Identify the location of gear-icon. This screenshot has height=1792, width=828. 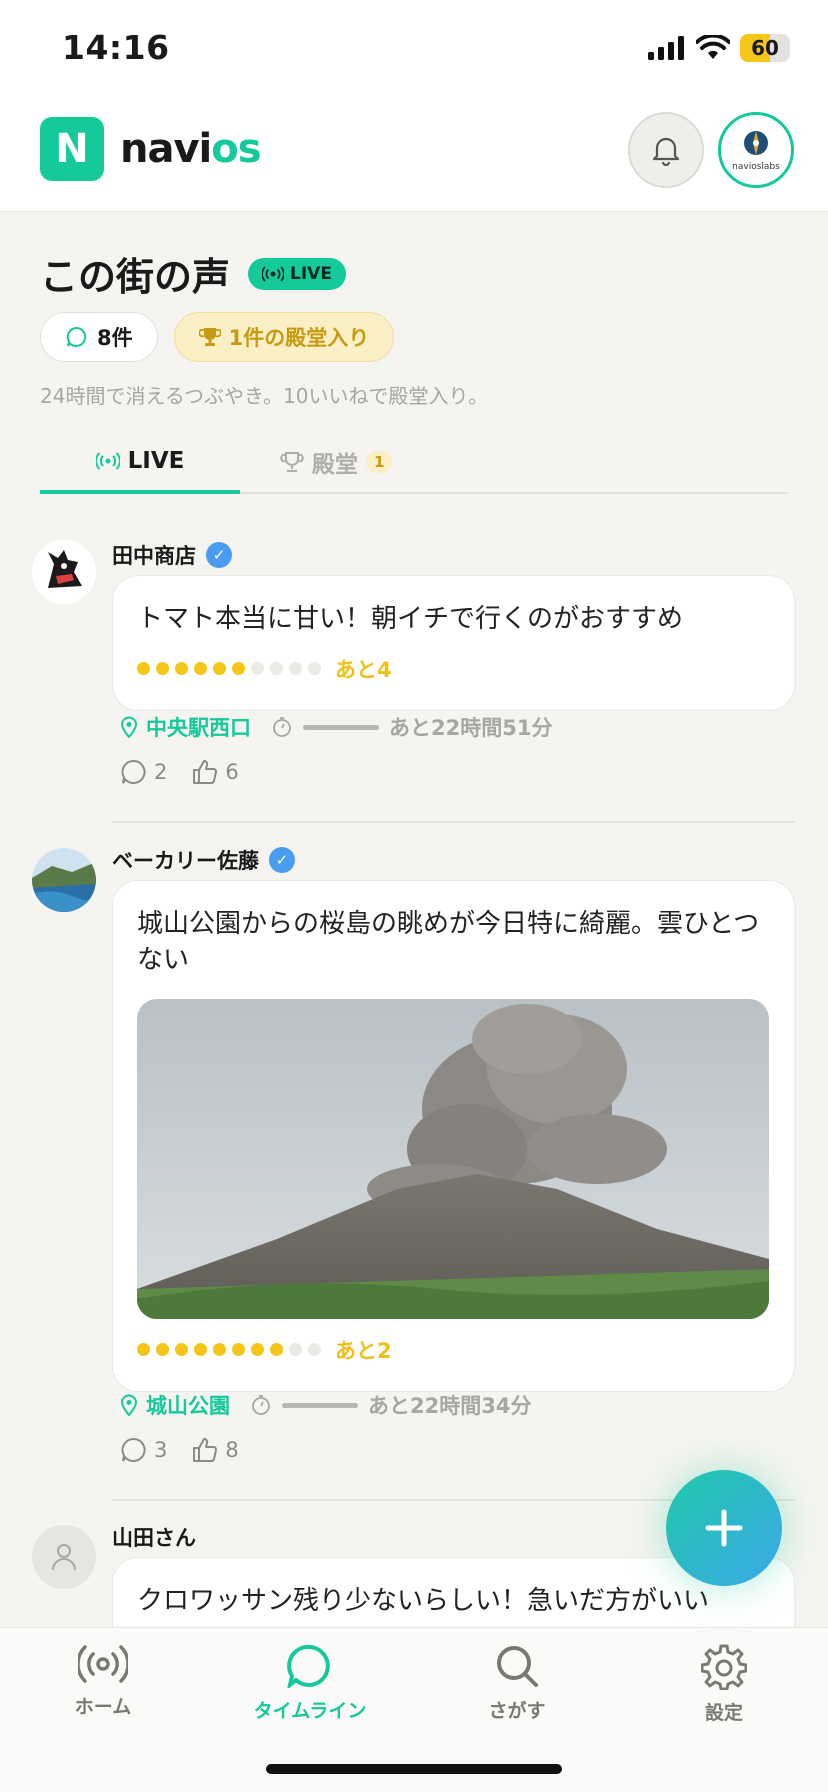
(724, 1667).